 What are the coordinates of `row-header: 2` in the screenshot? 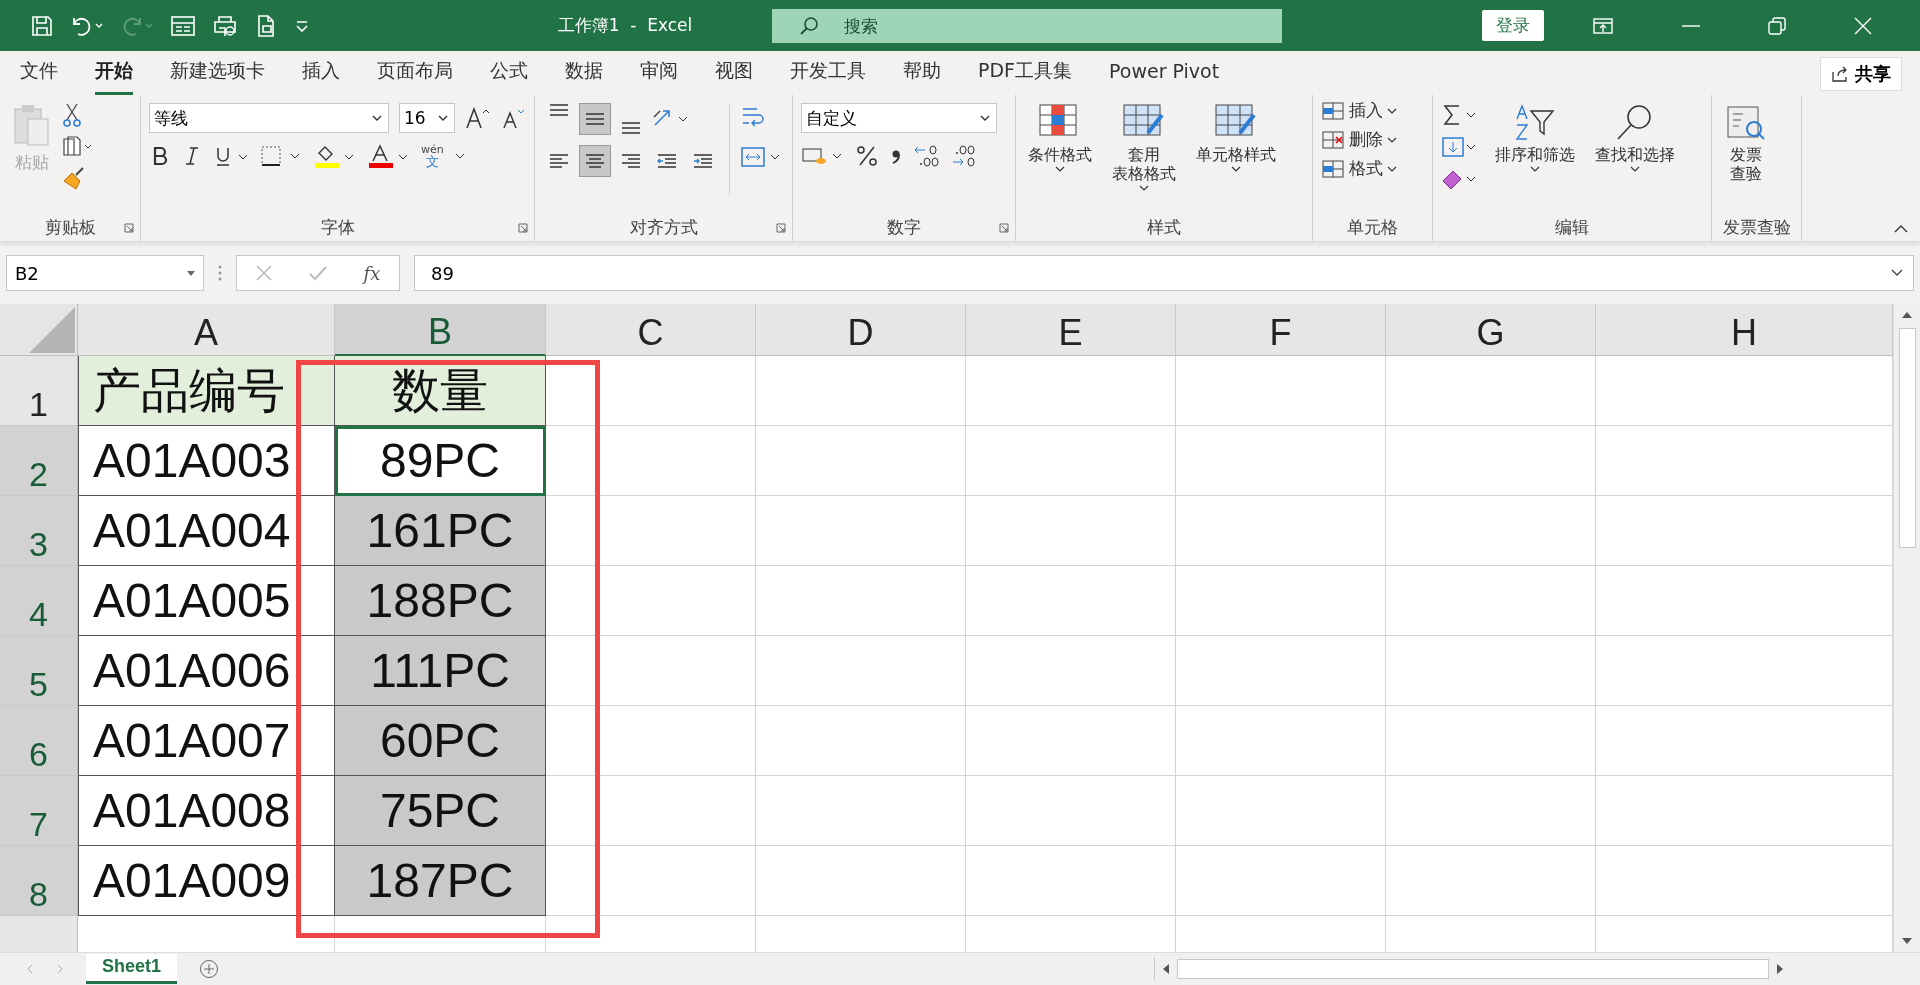 It's located at (39, 461).